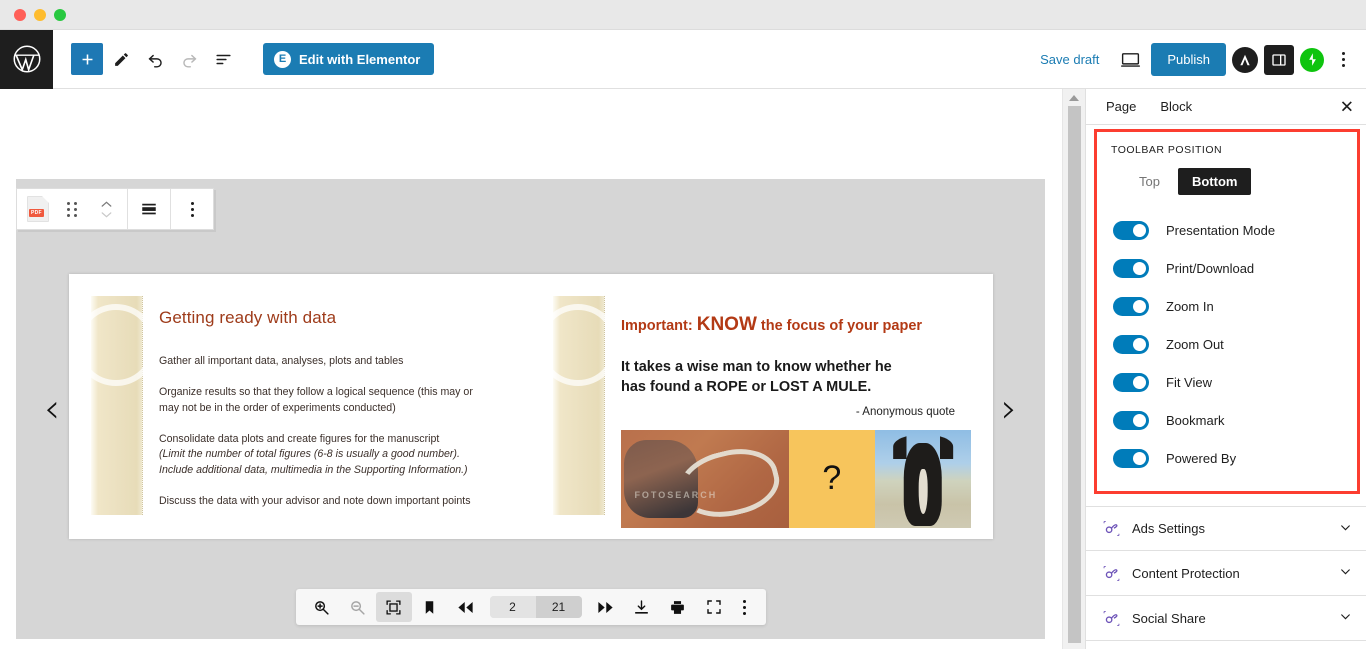  I want to click on add-block-button, so click(87, 59).